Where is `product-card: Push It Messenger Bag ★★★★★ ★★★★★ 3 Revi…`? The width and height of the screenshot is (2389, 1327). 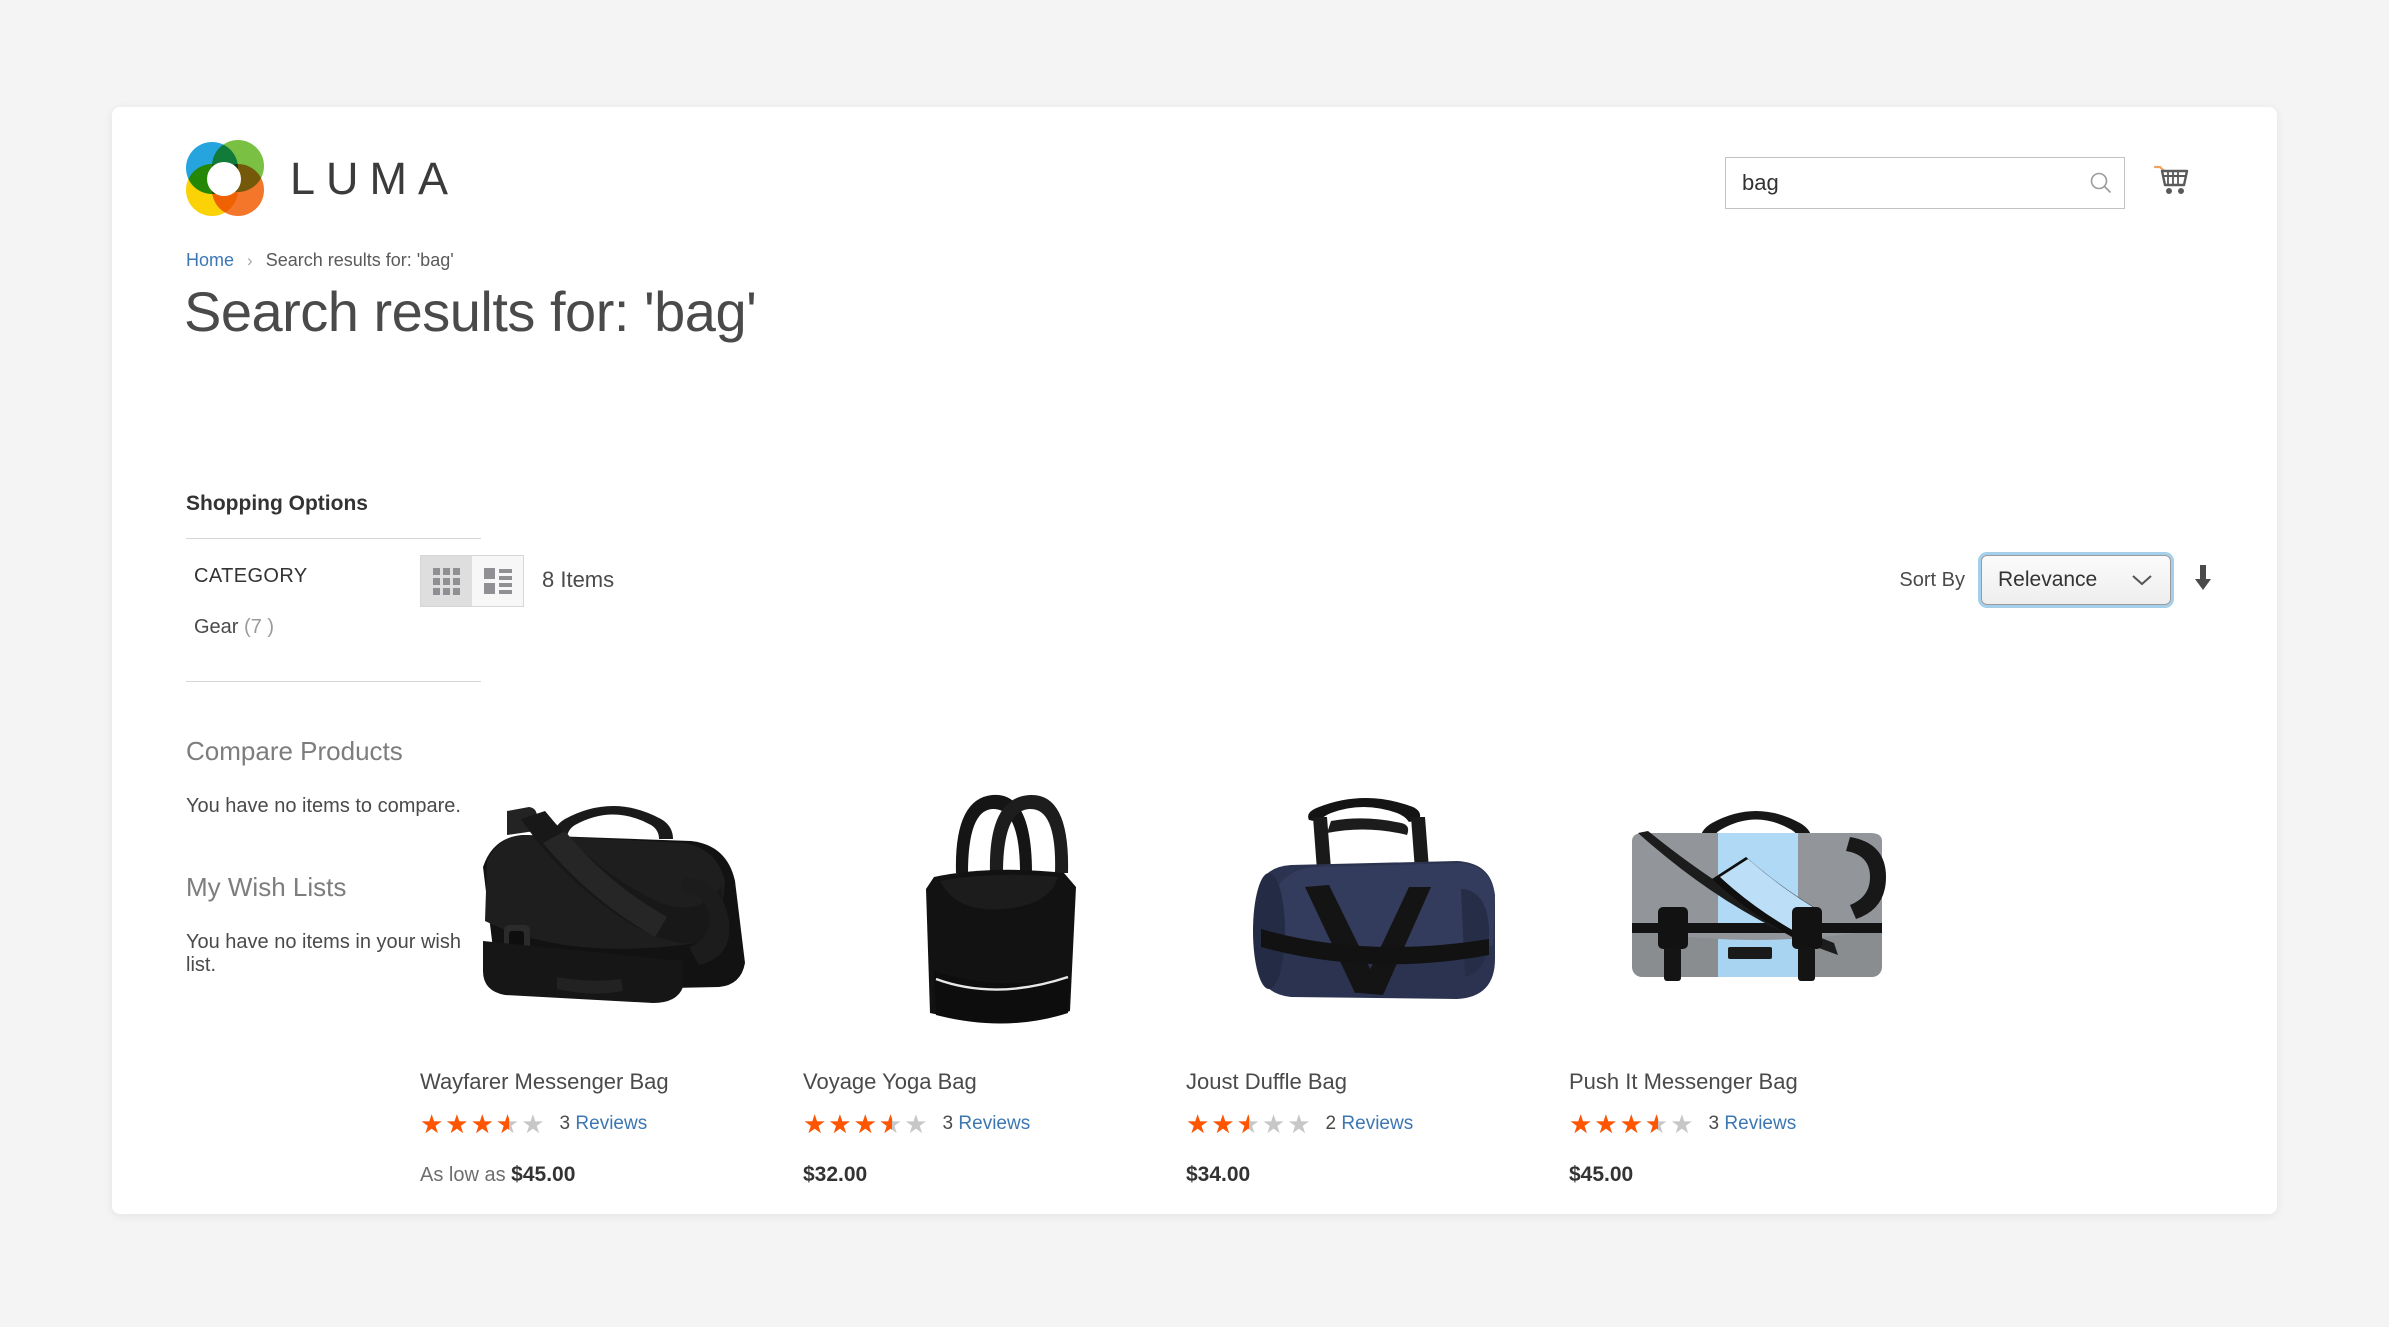
product-card: Push It Messenger Bag ★★★★★ ★★★★★ 3 Revi… is located at coordinates (1760, 932).